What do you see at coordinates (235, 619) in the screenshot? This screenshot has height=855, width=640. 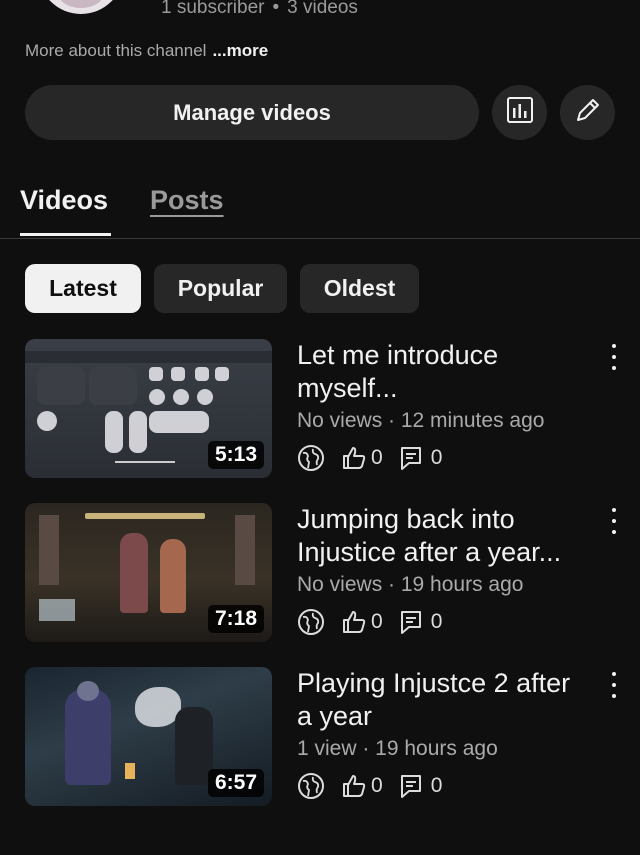 I see `video-duration: 7:18` at bounding box center [235, 619].